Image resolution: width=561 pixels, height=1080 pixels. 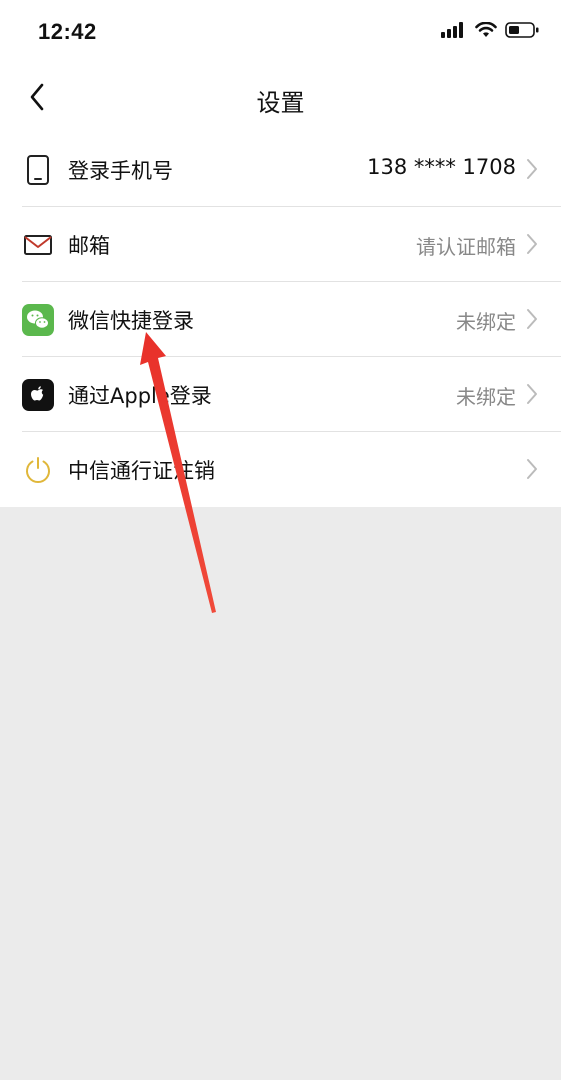 What do you see at coordinates (280, 33) in the screenshot?
I see `status-bar: 12:42` at bounding box center [280, 33].